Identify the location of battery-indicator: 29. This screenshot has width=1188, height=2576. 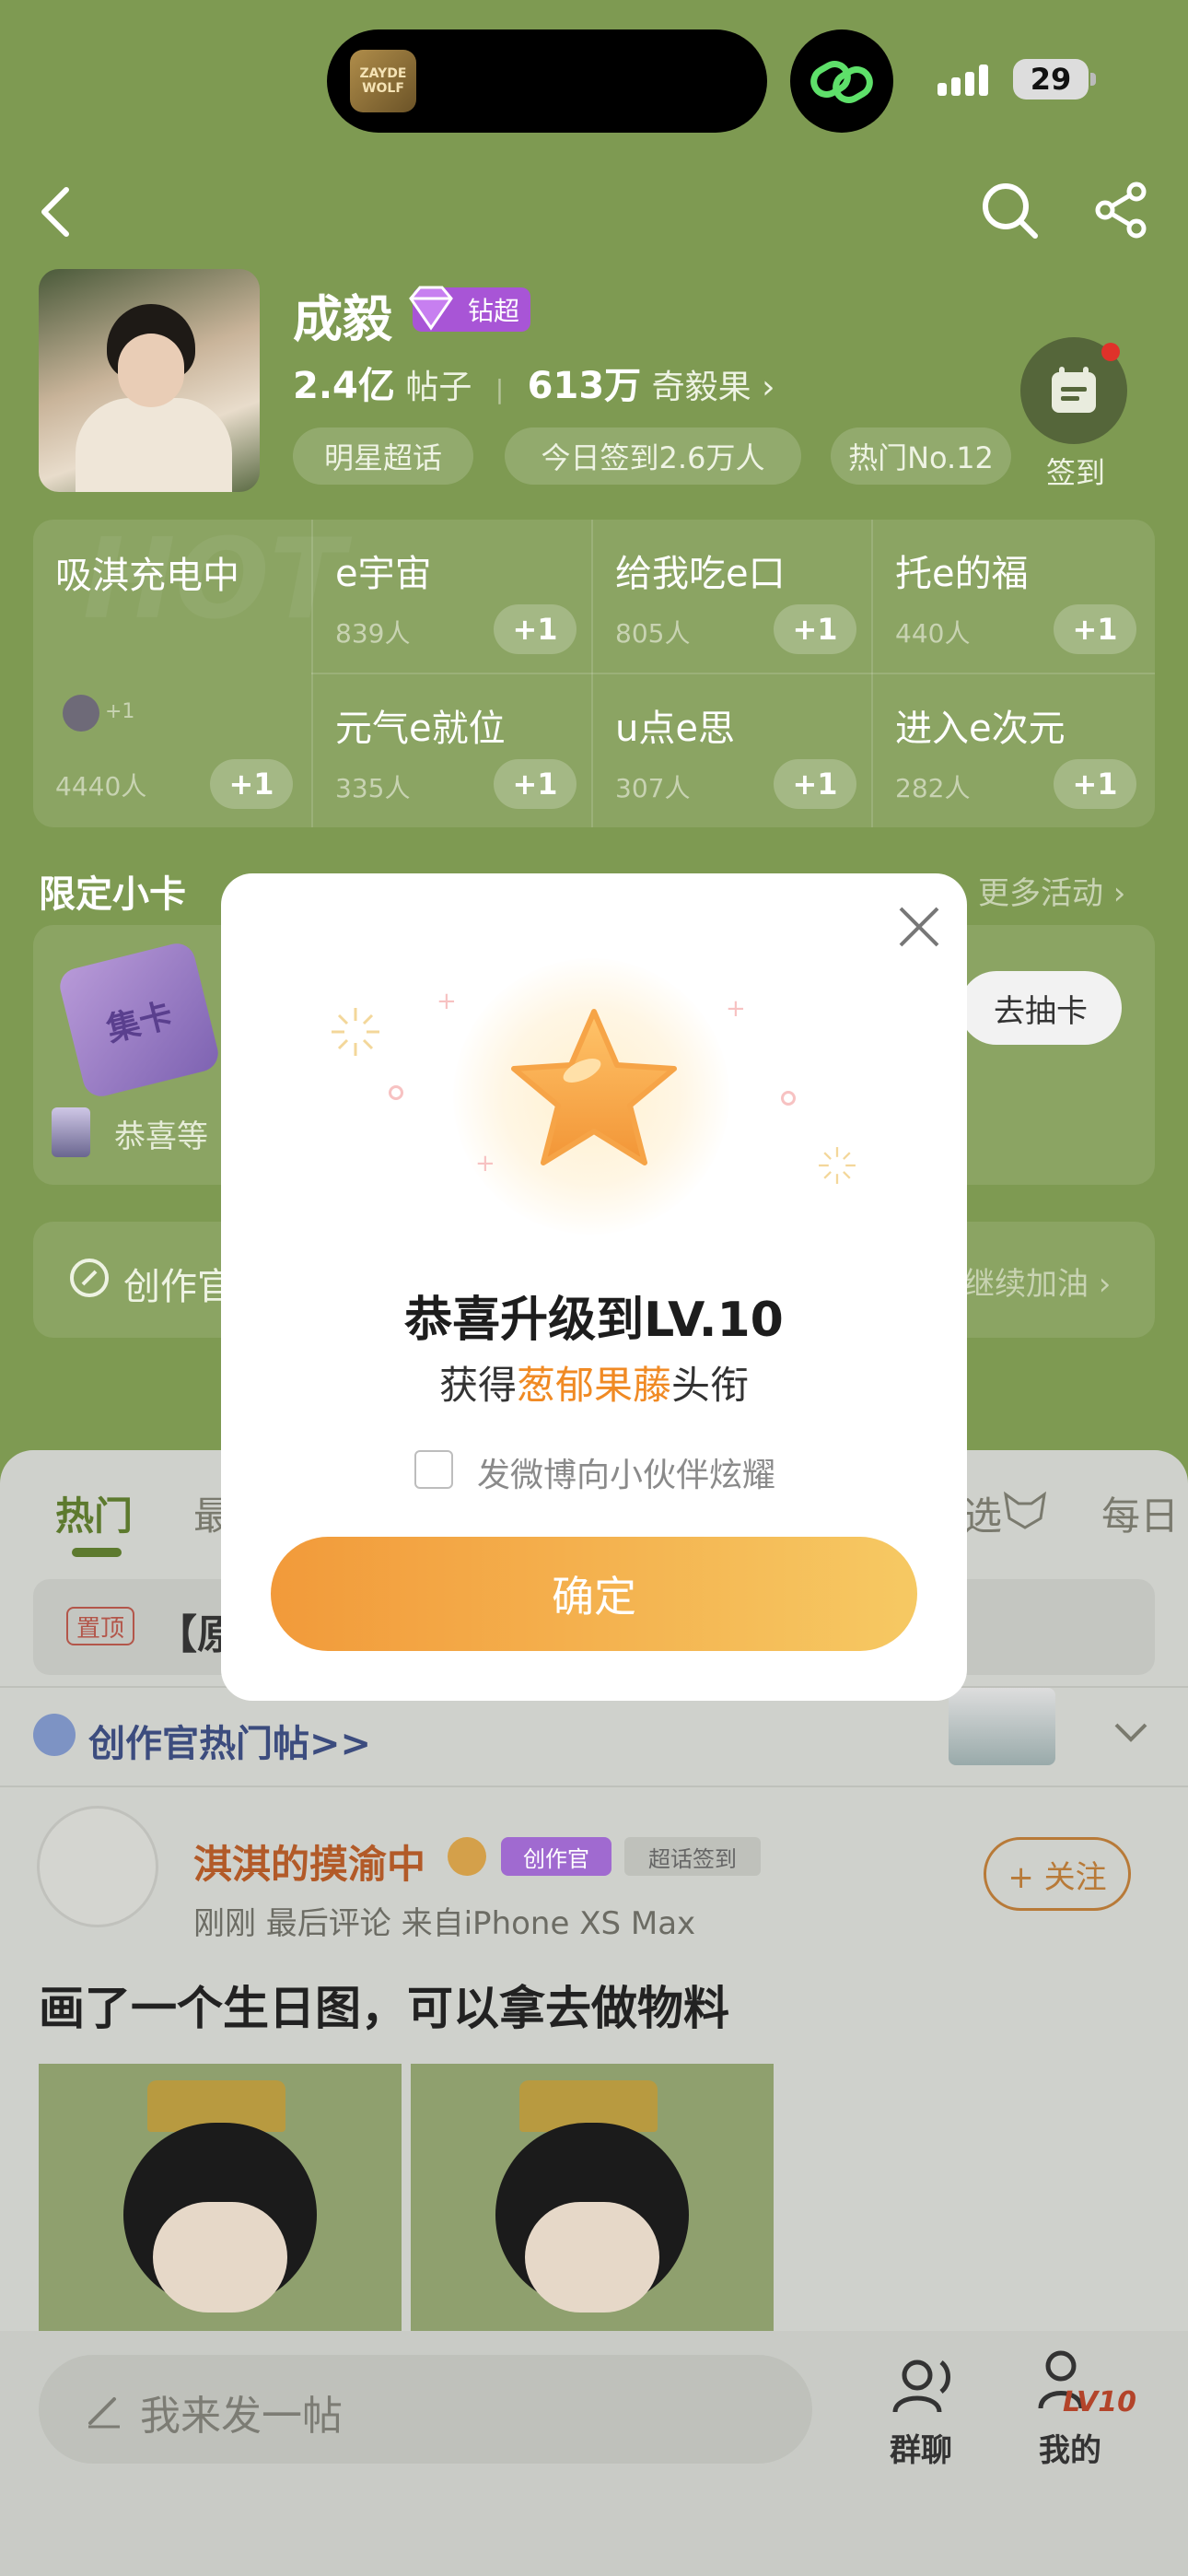
(1051, 79).